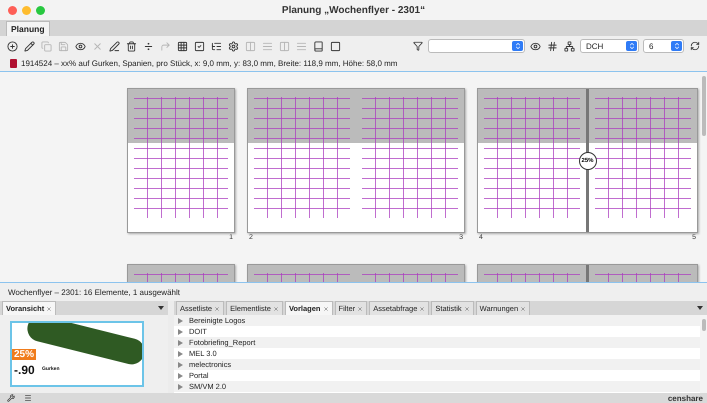 This screenshot has height=403, width=707. What do you see at coordinates (663, 46) in the screenshot?
I see `count-select: 6` at bounding box center [663, 46].